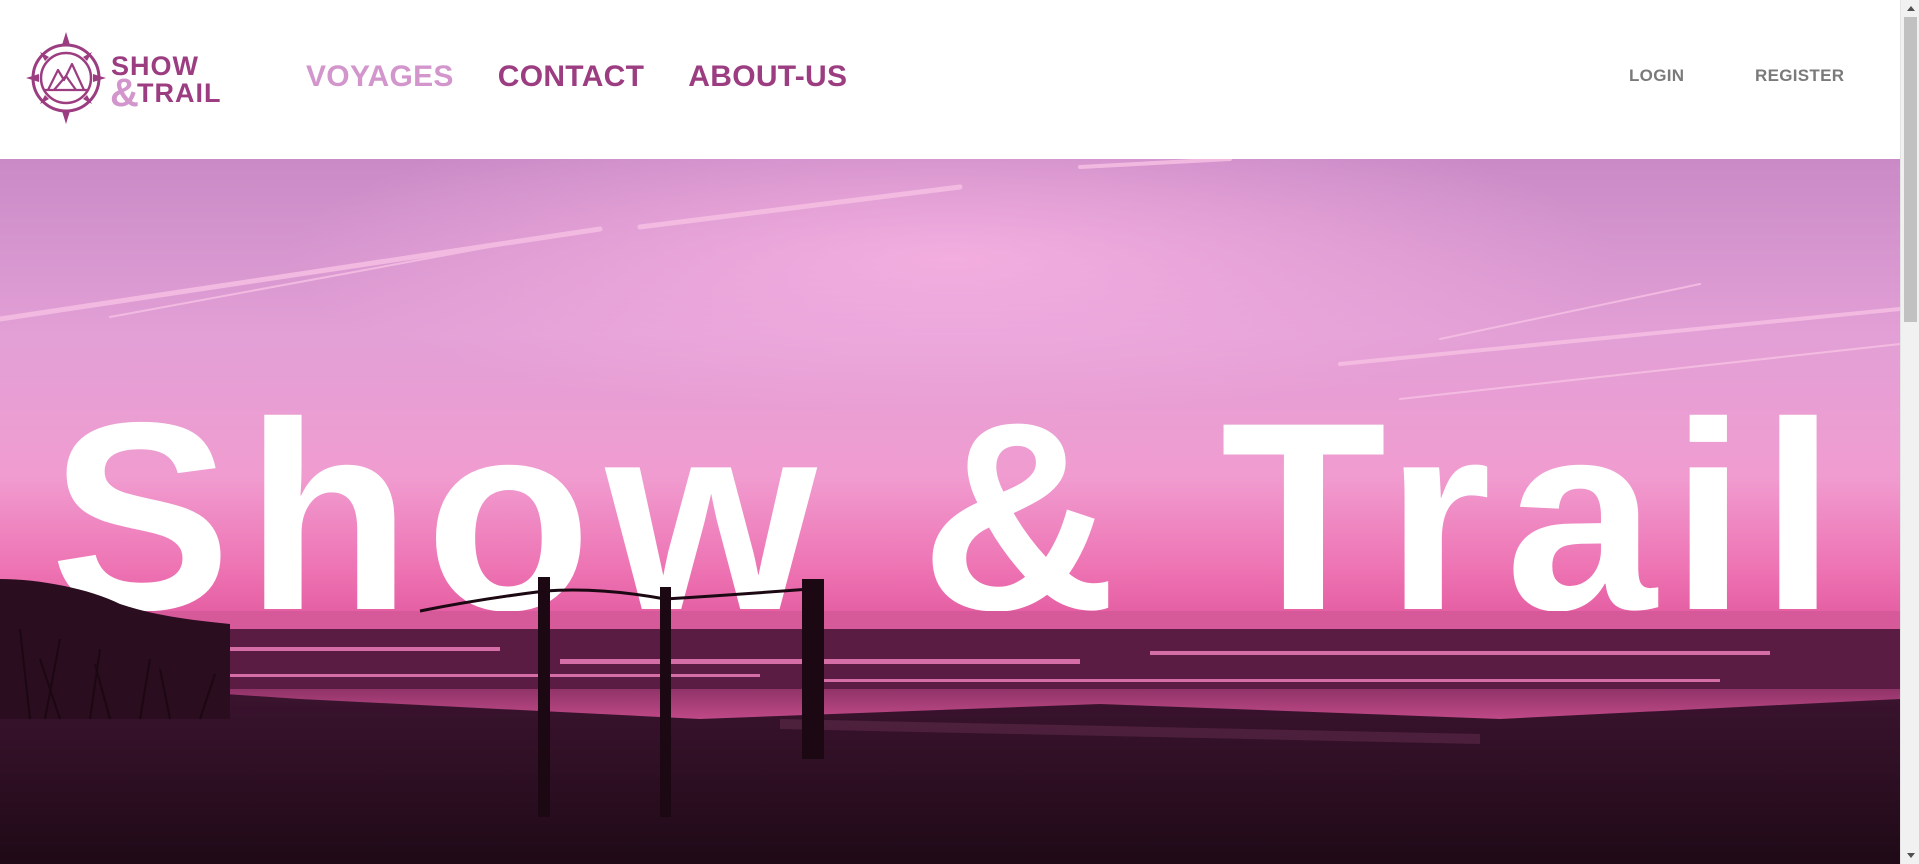  Describe the element at coordinates (1910, 855) in the screenshot. I see `scroll-down-arrow-icon` at that location.